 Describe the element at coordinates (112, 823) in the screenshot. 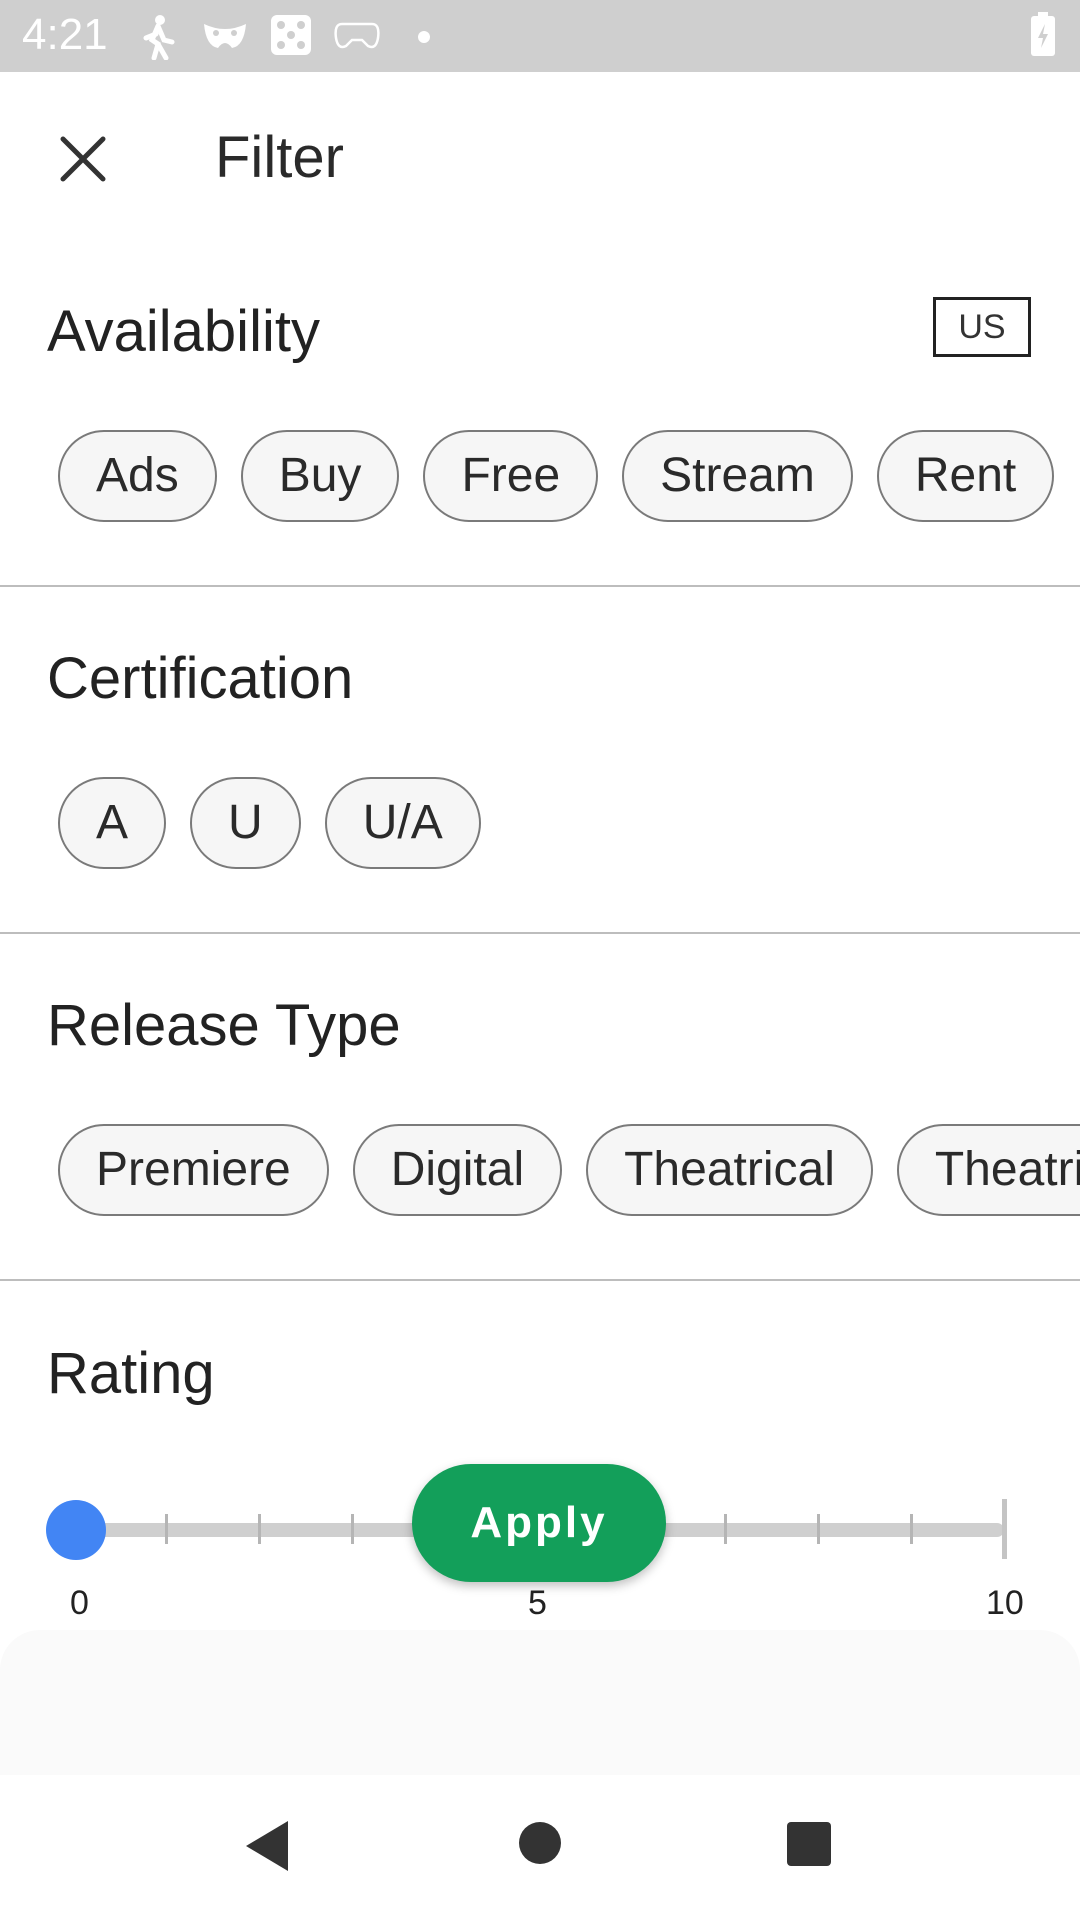

I see `chip-cert-a: A` at that location.